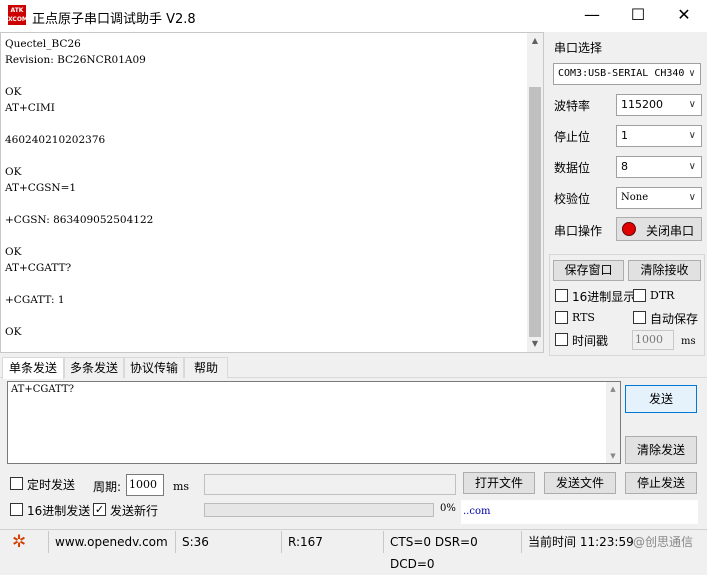  Describe the element at coordinates (662, 295) in the screenshot. I see `dtr-label: DTR` at that location.